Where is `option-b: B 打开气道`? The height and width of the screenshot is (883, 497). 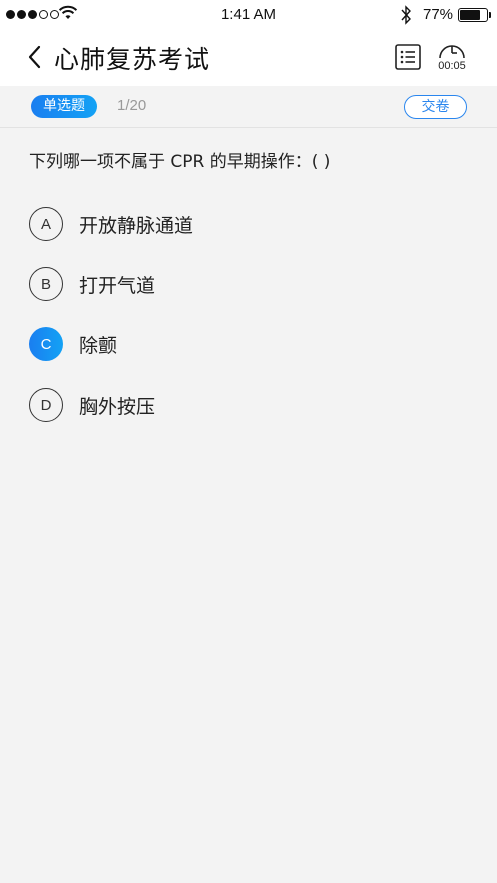 option-b: B 打开气道 is located at coordinates (92, 284).